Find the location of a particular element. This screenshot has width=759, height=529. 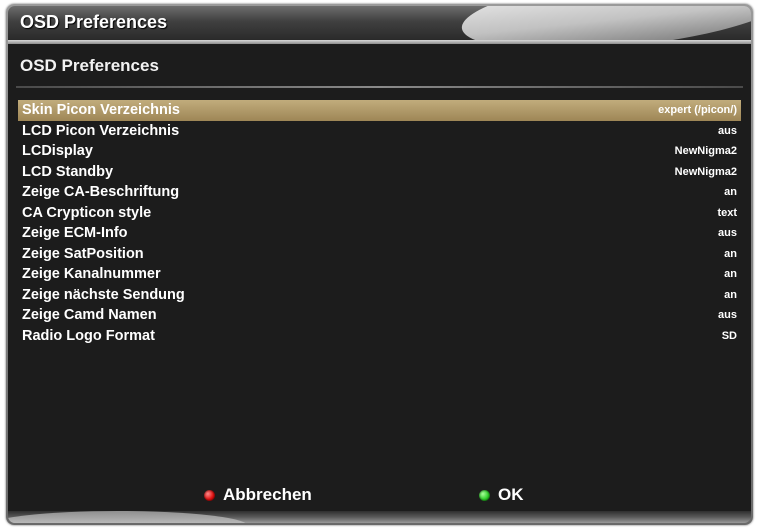

settings-row: LCD Picon Verzeichnis aus is located at coordinates (379, 131).